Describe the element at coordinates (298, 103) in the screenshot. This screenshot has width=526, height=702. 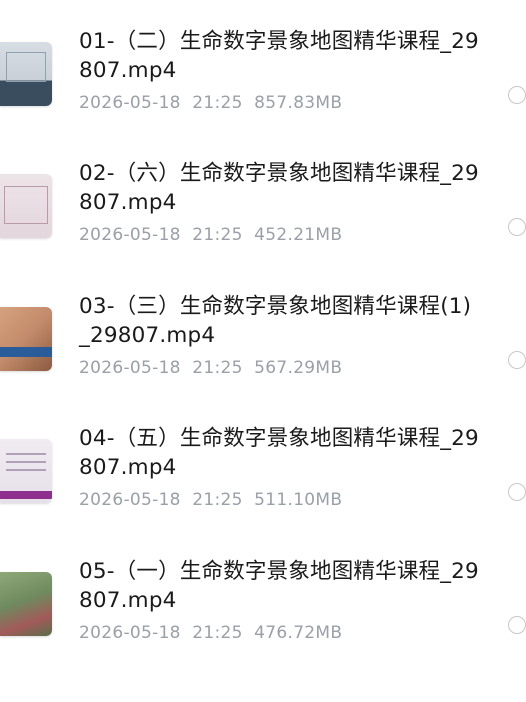
I see `file-size: 857.83MB` at that location.